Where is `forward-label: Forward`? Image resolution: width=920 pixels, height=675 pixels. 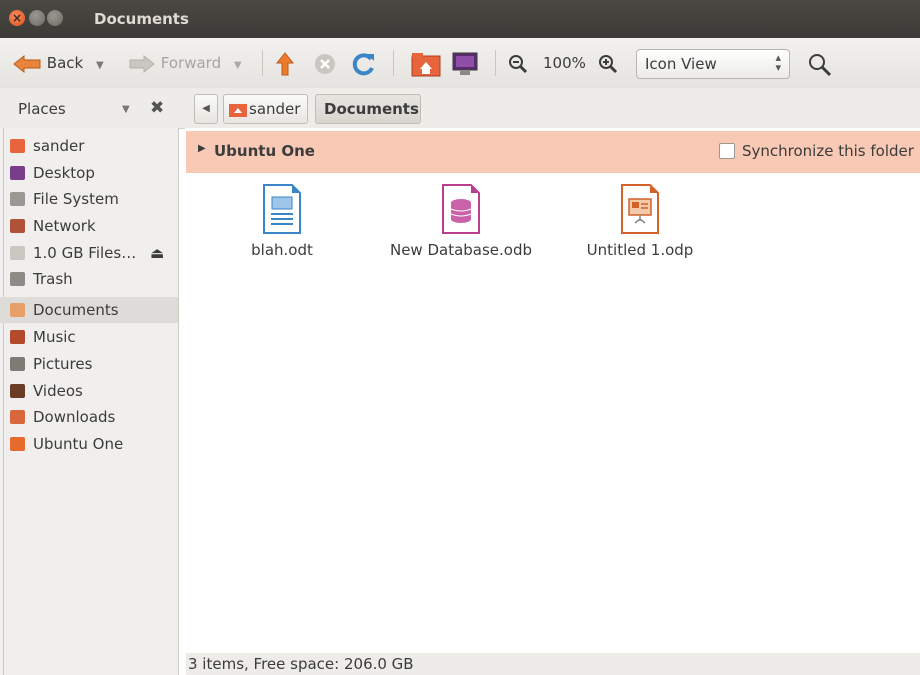 forward-label: Forward is located at coordinates (191, 63).